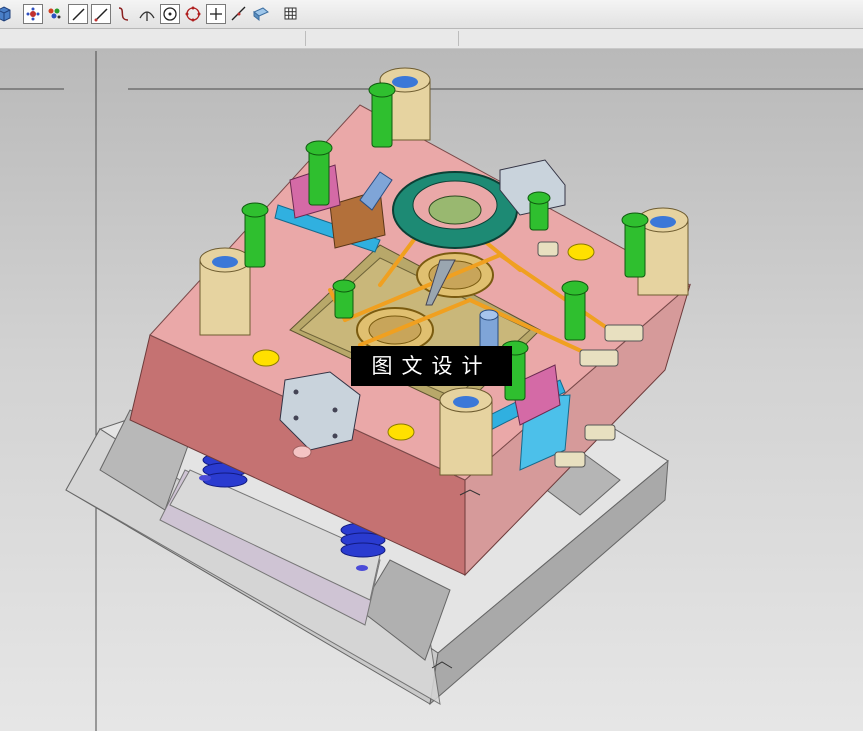  Describe the element at coordinates (33, 14) in the screenshot. I see `snap-point-icon` at that location.